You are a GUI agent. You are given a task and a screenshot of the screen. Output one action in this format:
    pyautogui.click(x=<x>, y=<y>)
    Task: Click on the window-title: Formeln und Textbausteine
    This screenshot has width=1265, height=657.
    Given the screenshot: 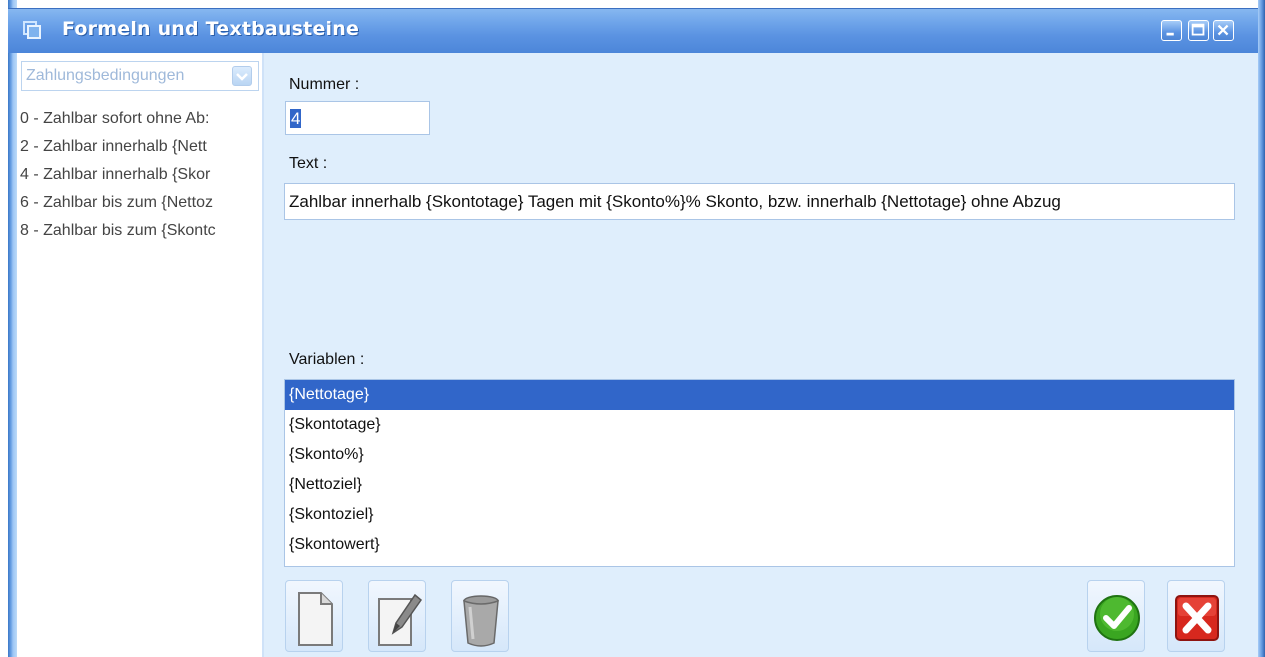 What is the action you would take?
    pyautogui.click(x=211, y=29)
    